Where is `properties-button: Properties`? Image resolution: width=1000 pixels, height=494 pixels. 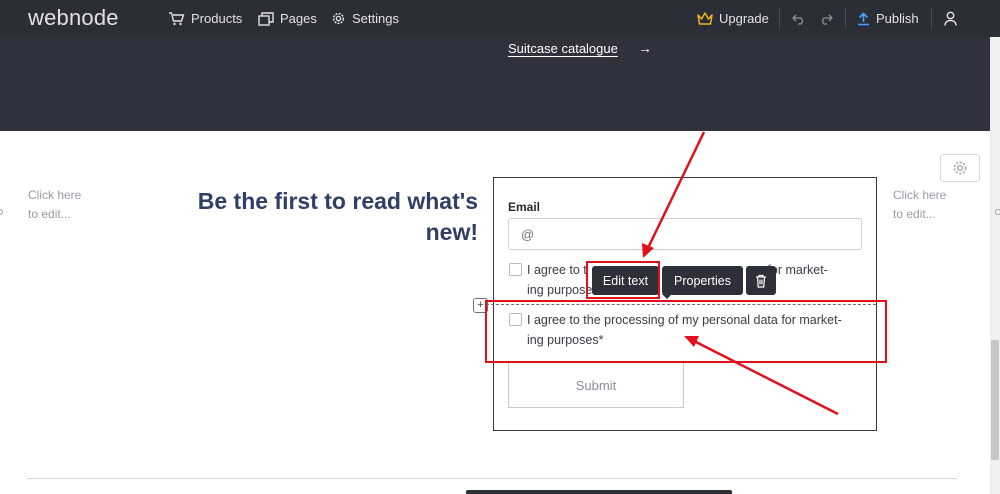 properties-button: Properties is located at coordinates (702, 280).